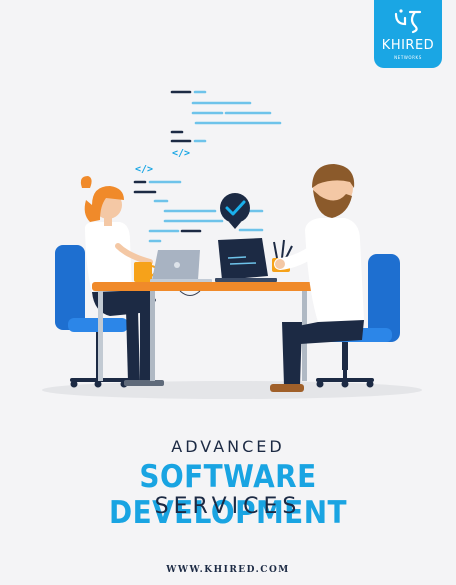 The width and height of the screenshot is (456, 585). Describe the element at coordinates (228, 570) in the screenshot. I see `website-link: WWW.KHIRED.COM` at that location.